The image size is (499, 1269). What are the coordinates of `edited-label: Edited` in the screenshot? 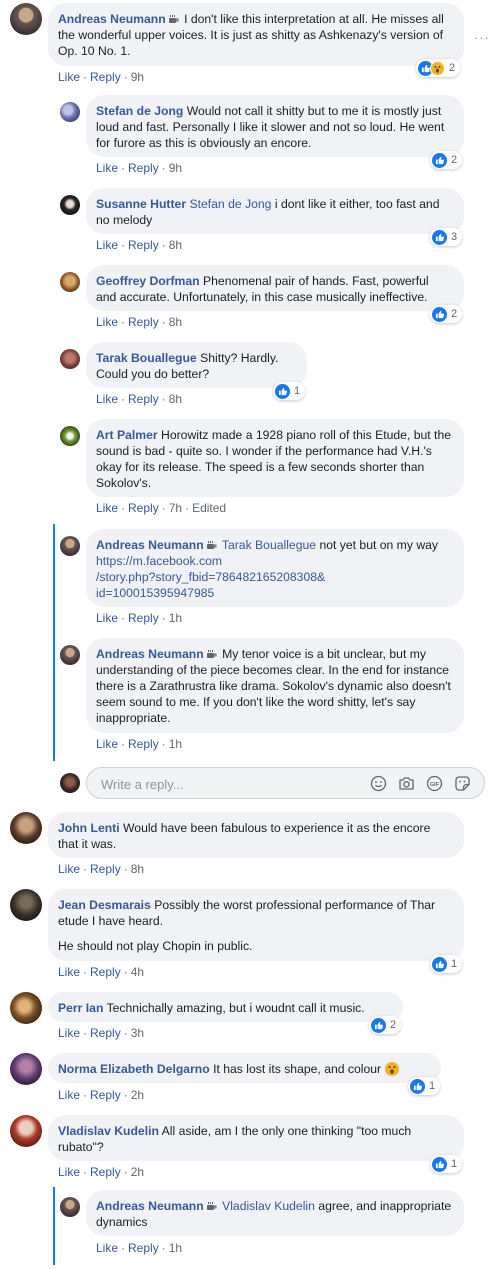 It's located at (209, 508).